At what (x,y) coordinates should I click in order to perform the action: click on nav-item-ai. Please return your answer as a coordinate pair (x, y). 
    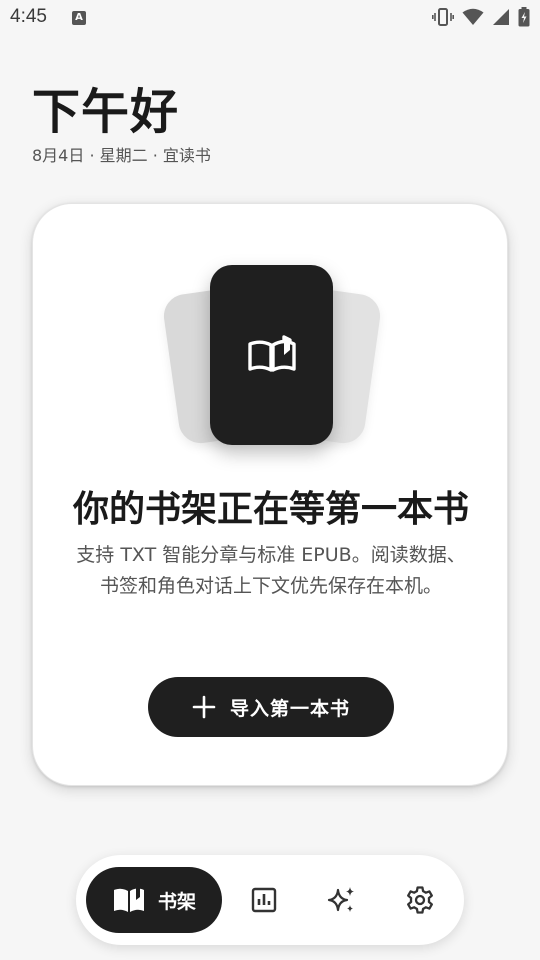
    Looking at the image, I should click on (342, 900).